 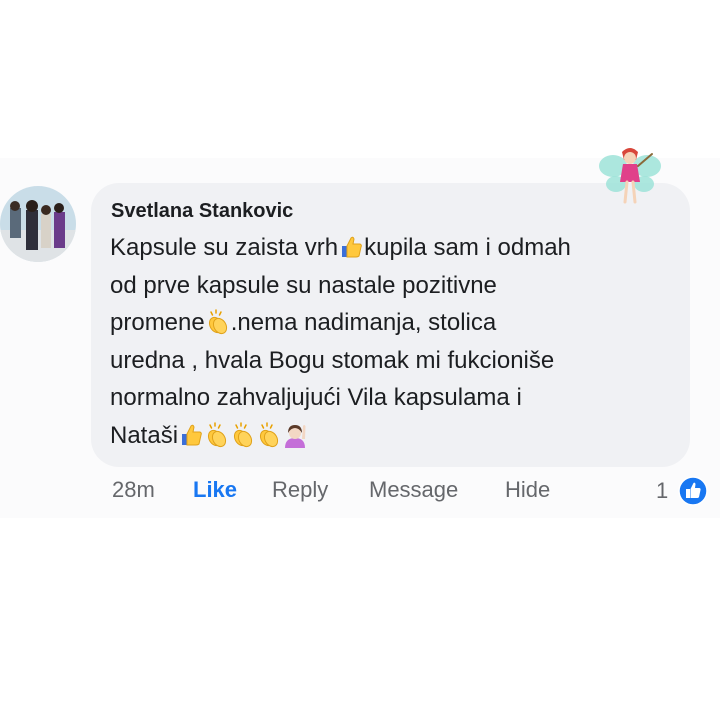 I want to click on person-raising-hand-icon, so click(x=295, y=435).